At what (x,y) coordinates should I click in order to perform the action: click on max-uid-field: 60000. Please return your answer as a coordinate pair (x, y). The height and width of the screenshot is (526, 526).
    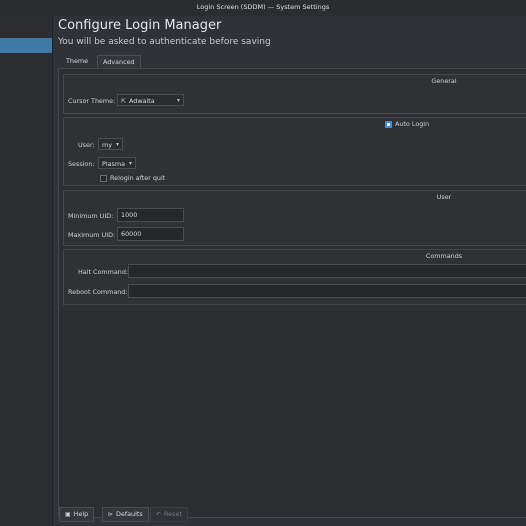
    Looking at the image, I should click on (150, 234).